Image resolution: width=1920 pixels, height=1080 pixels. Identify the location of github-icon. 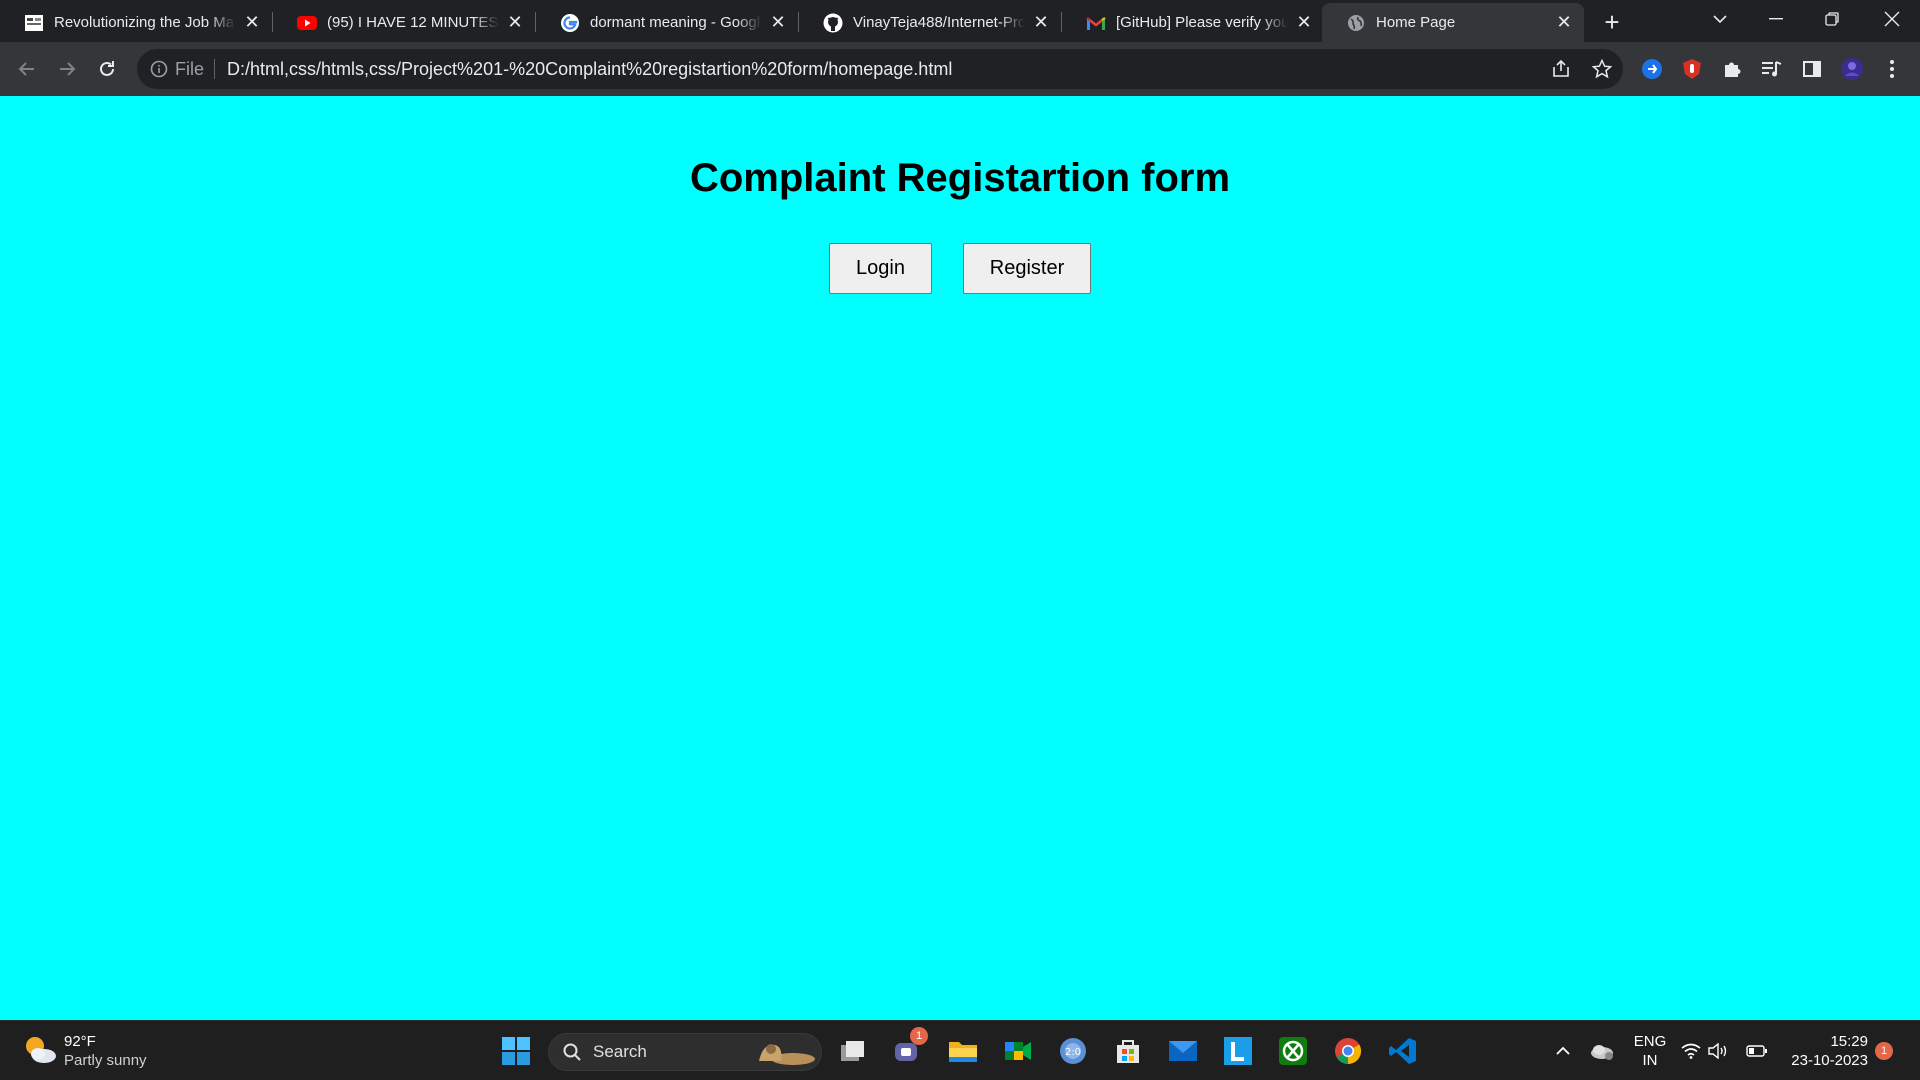
(833, 23).